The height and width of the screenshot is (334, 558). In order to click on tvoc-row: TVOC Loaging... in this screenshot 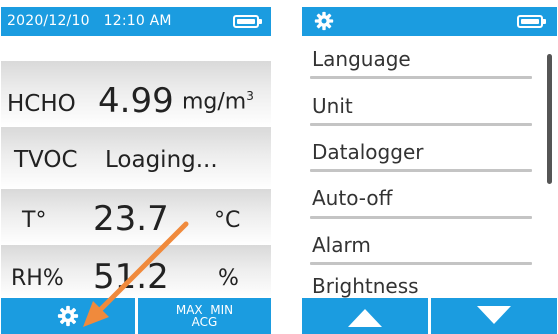, I will do `click(136, 158)`.